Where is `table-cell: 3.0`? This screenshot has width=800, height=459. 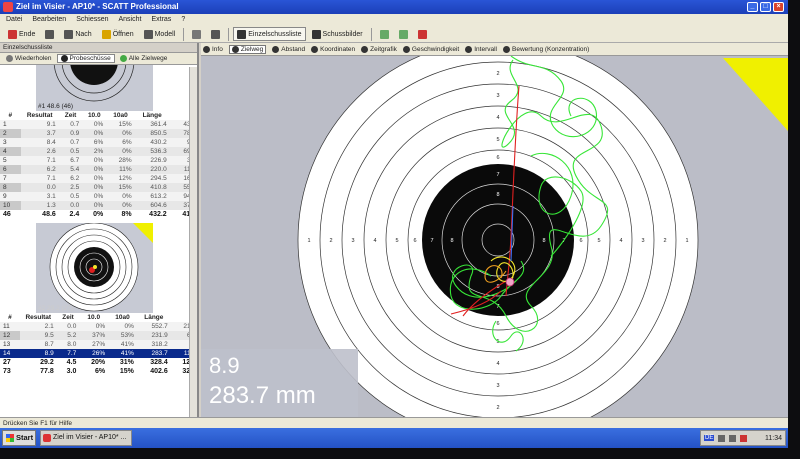
table-cell: 3.0 is located at coordinates (68, 371).